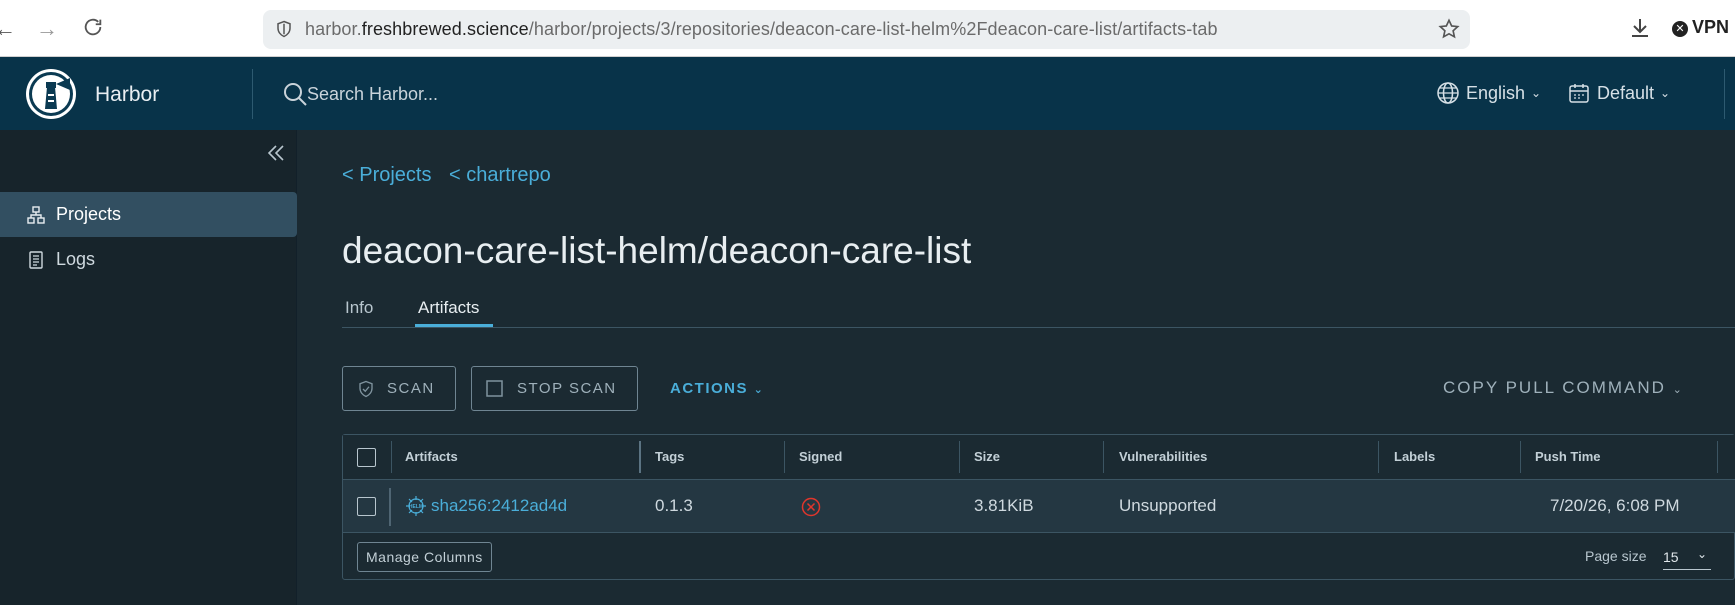 This screenshot has width=1735, height=605. I want to click on sidebar-item-label: Projects, so click(89, 214).